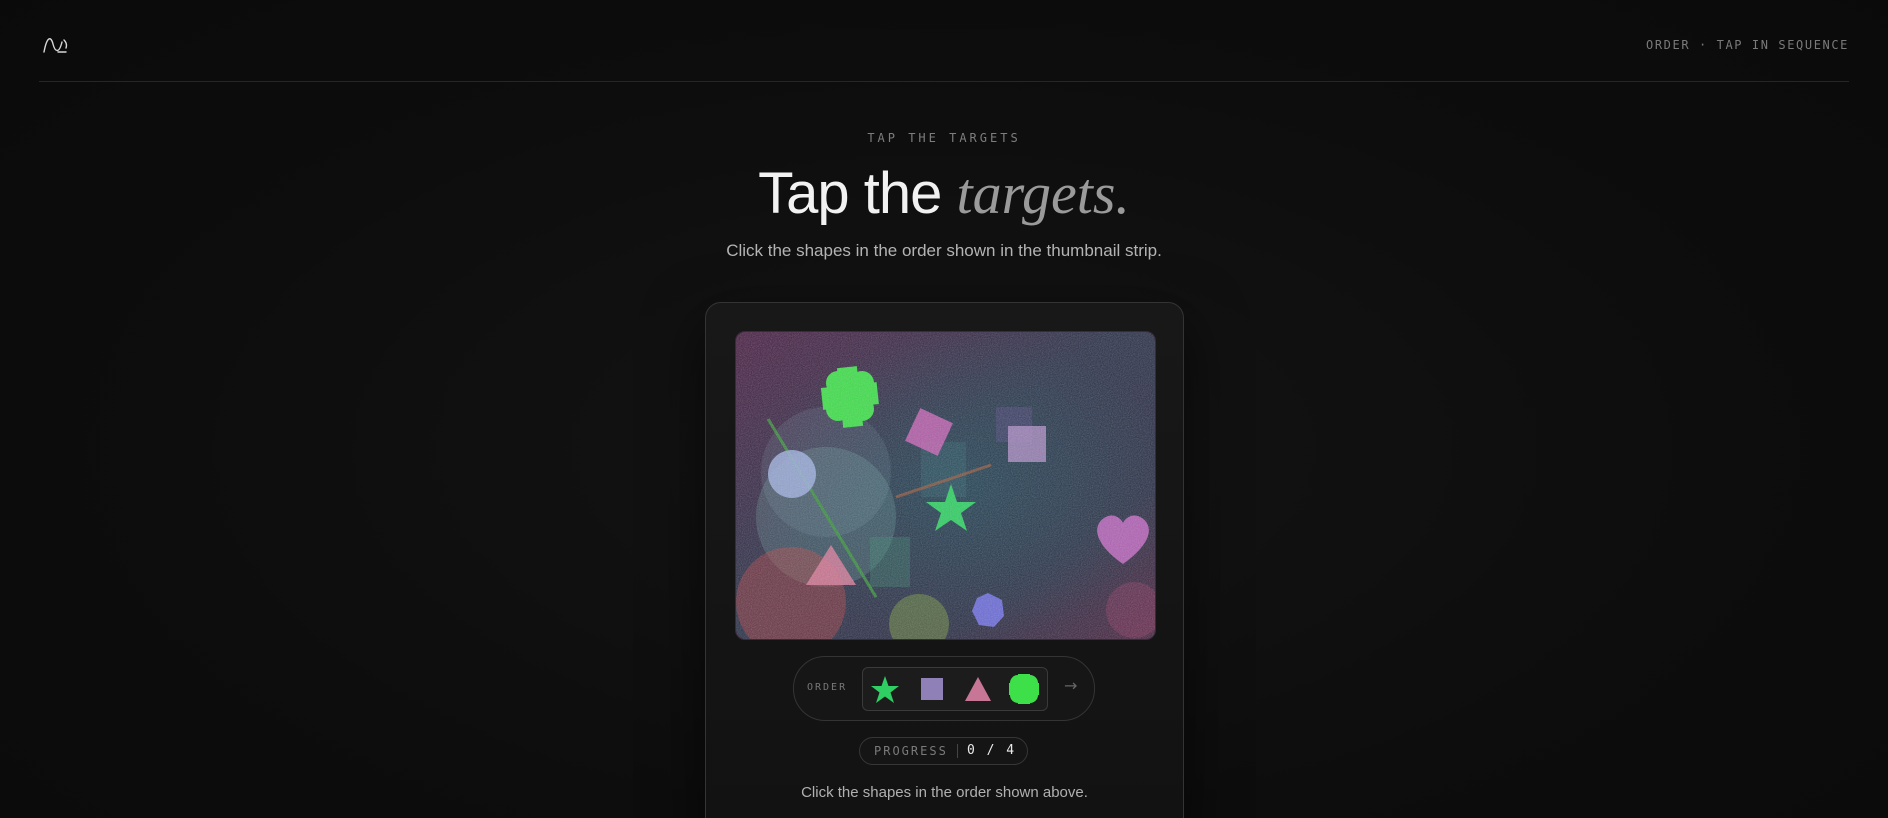 This screenshot has height=818, width=1888. Describe the element at coordinates (957, 751) in the screenshot. I see `progress-divider` at that location.